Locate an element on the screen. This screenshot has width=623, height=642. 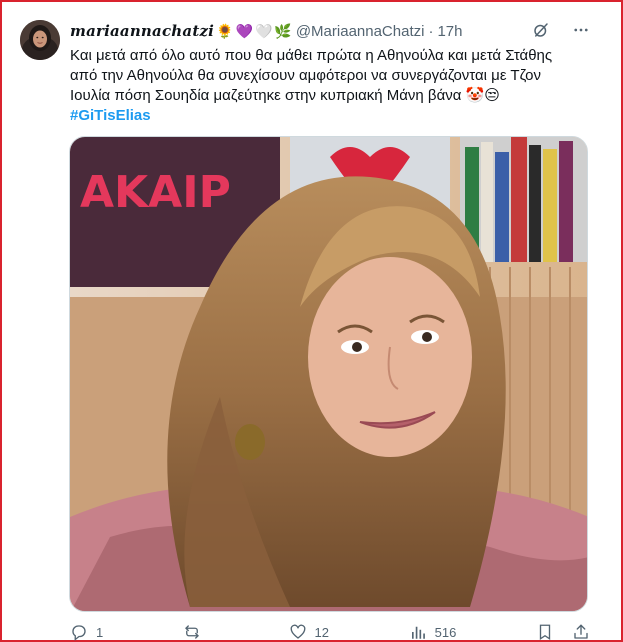
views-count: 516 is located at coordinates (445, 632).